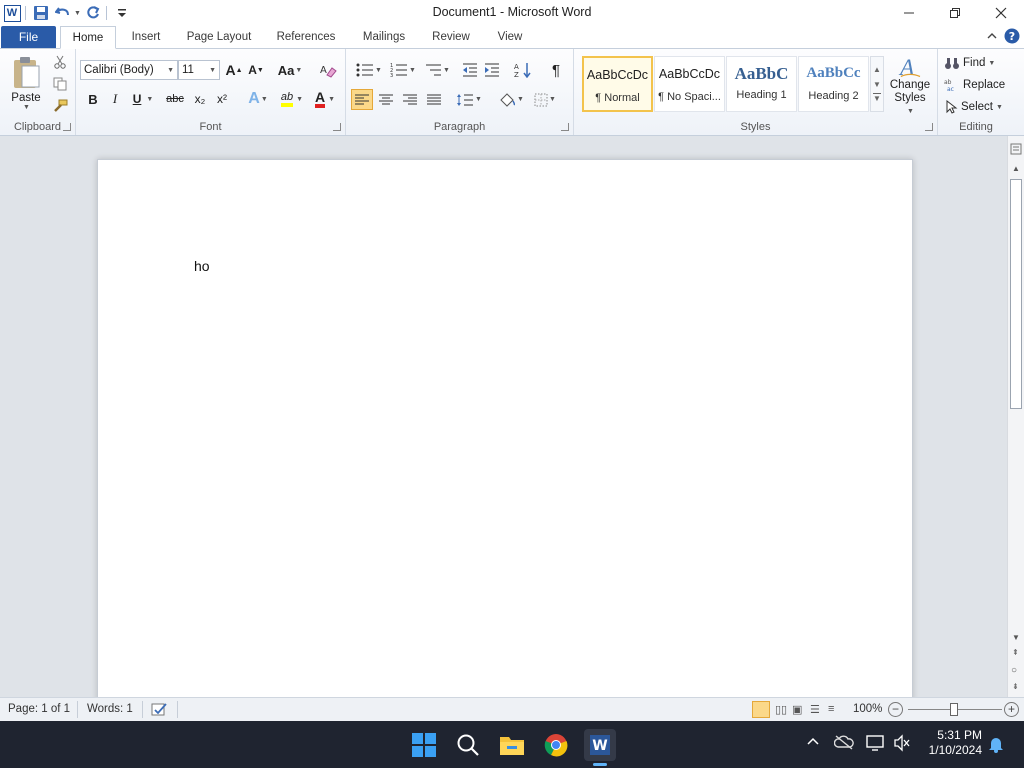 Image resolution: width=1024 pixels, height=768 pixels. Describe the element at coordinates (954, 709) in the screenshot. I see `zoom-slider-thumb` at that location.